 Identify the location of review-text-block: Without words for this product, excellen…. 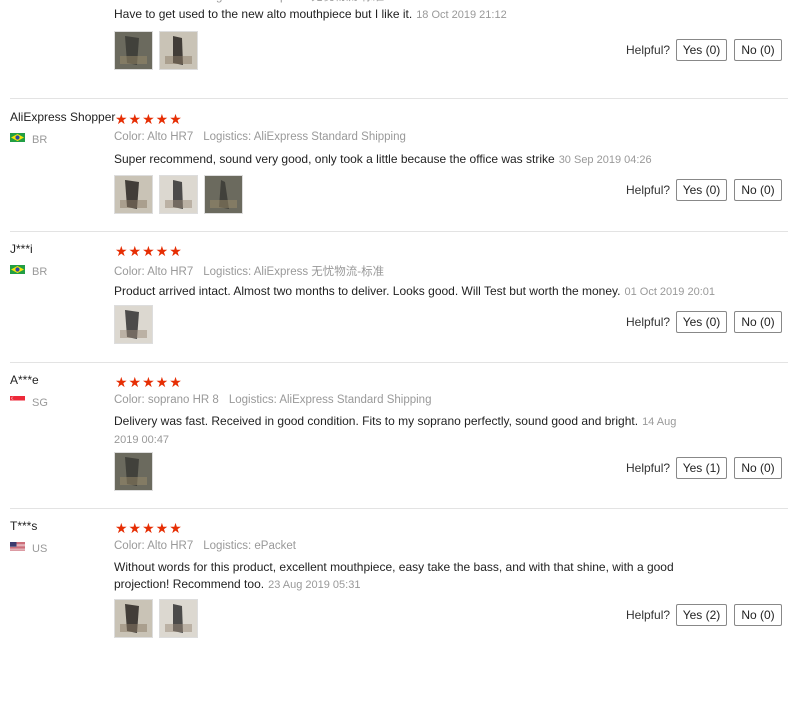
(394, 576).